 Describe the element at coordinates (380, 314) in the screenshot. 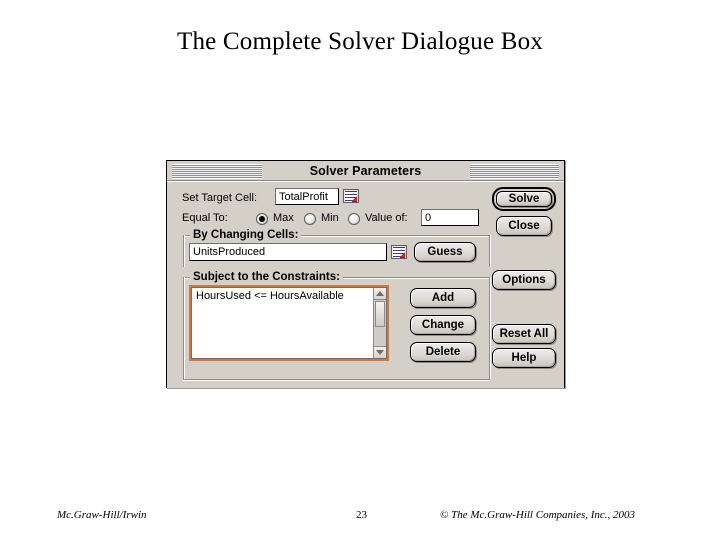

I see `scrollbar-thumb` at that location.